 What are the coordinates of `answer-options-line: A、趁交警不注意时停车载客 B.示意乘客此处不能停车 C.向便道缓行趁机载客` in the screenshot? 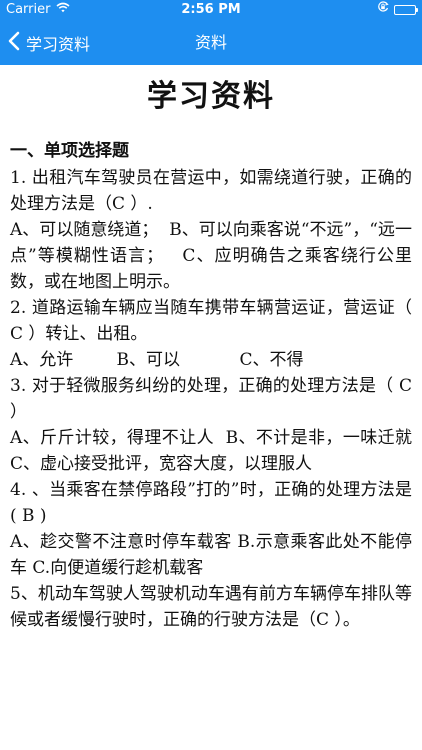 It's located at (211, 555).